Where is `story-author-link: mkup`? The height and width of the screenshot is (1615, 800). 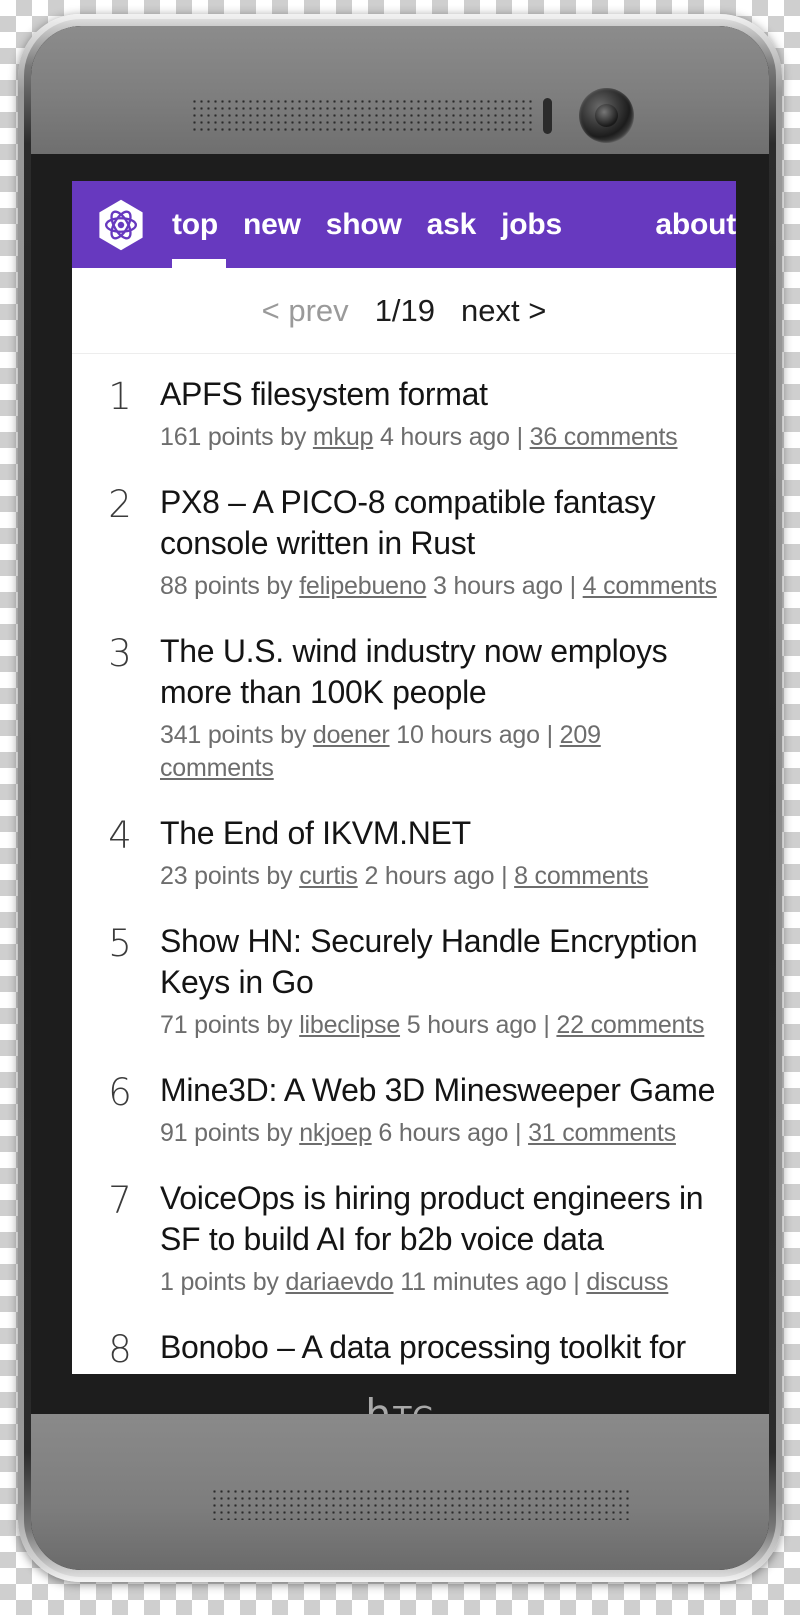
story-author-link: mkup is located at coordinates (343, 437).